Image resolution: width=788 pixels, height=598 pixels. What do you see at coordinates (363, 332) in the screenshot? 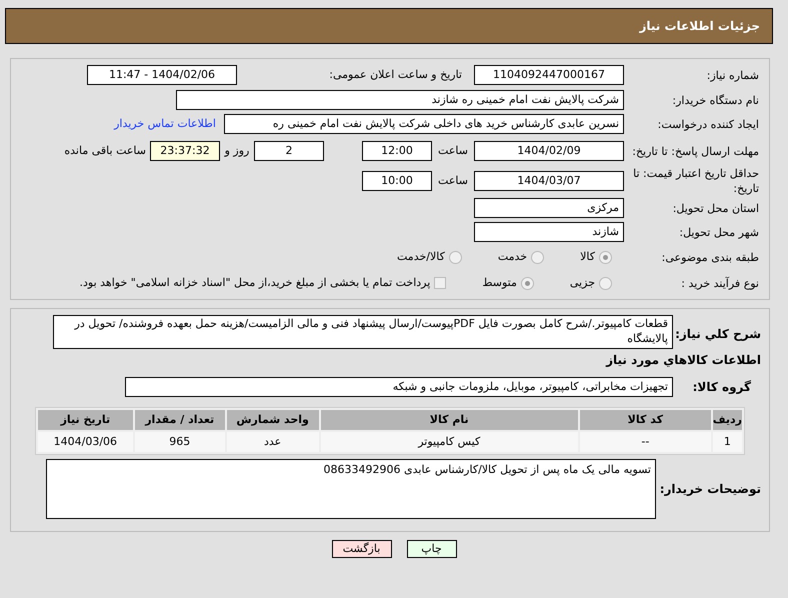
I see `description-textarea: قطعات کامپیوتر./شرح کامل بصورت فایل PDFپیوست/ارسال پیشنهاد فنی و مالی الزامیست/هزینه حمل بعهده فروشنده/ تحویل در پالایشگاه` at bounding box center [363, 332].